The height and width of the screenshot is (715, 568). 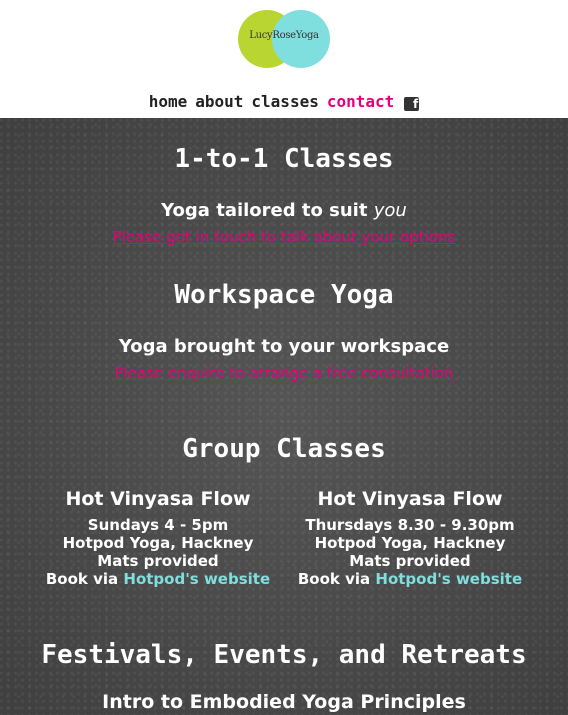 What do you see at coordinates (284, 346) in the screenshot?
I see `workspace-tagline: Yoga brought to your workspace` at bounding box center [284, 346].